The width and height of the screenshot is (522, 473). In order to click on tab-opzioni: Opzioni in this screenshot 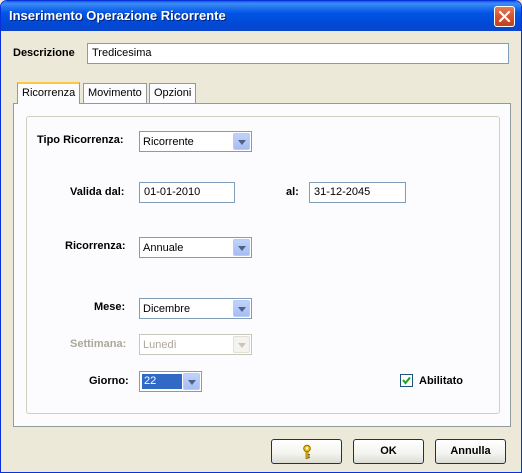, I will do `click(173, 93)`.